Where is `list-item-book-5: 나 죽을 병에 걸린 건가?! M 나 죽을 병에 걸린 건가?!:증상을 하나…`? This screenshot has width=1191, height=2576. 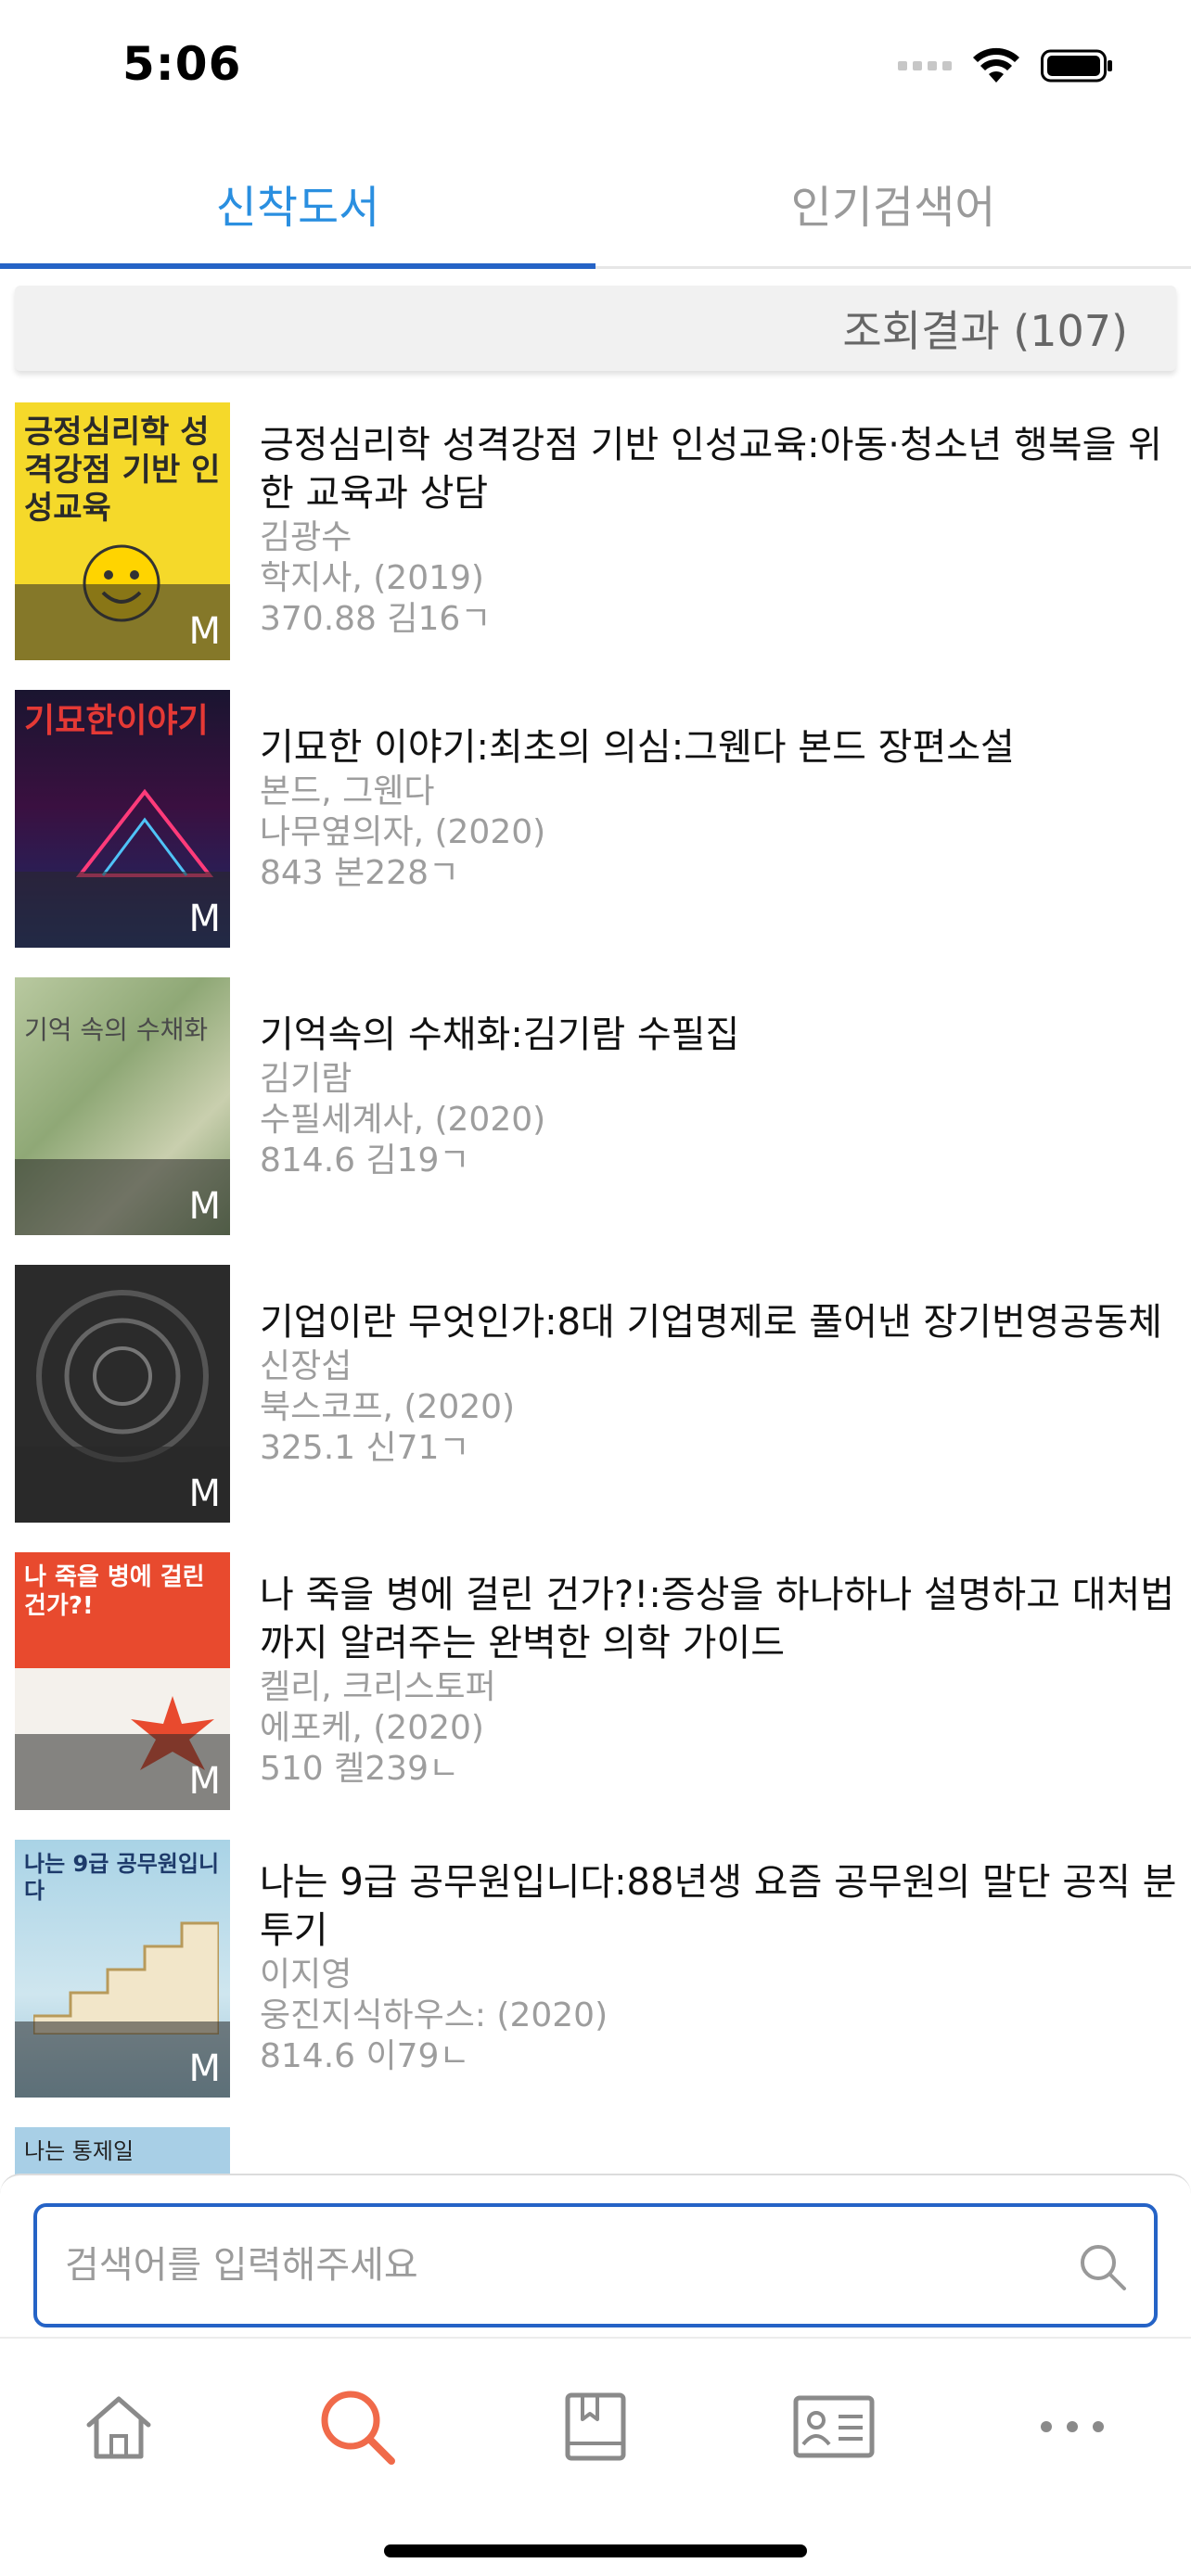
list-item-book-5: 나 죽을 병에 걸린 건가?! M 나 죽을 병에 걸린 건가?!:증상을 하나… is located at coordinates (595, 1683).